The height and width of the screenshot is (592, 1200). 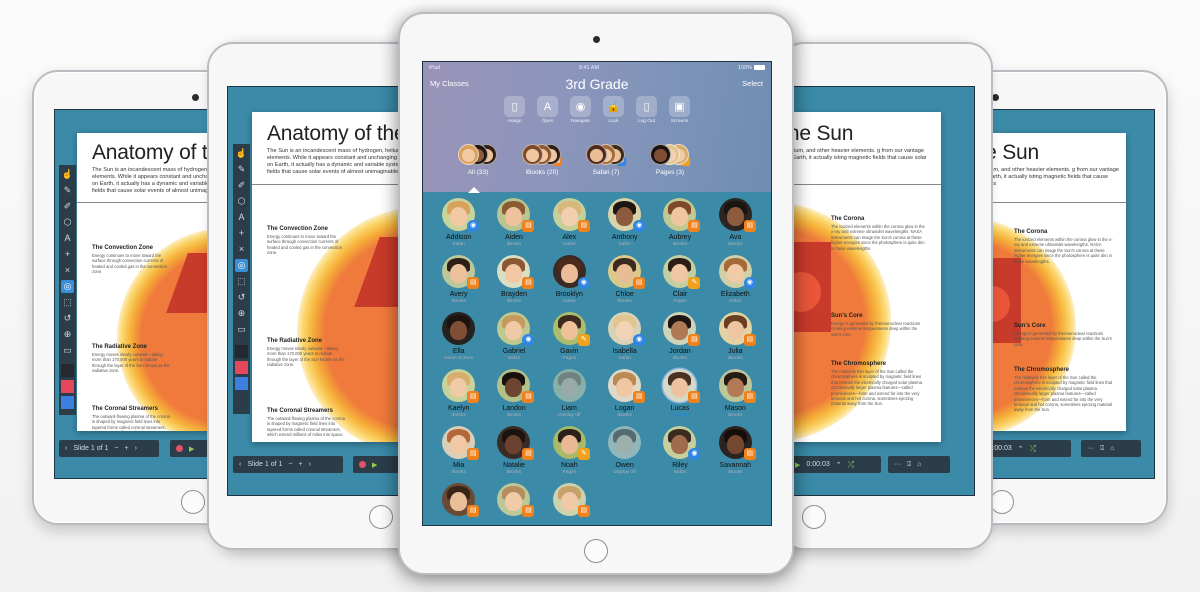 I want to click on action-assign-button: ▯ Assign, so click(x=515, y=110).